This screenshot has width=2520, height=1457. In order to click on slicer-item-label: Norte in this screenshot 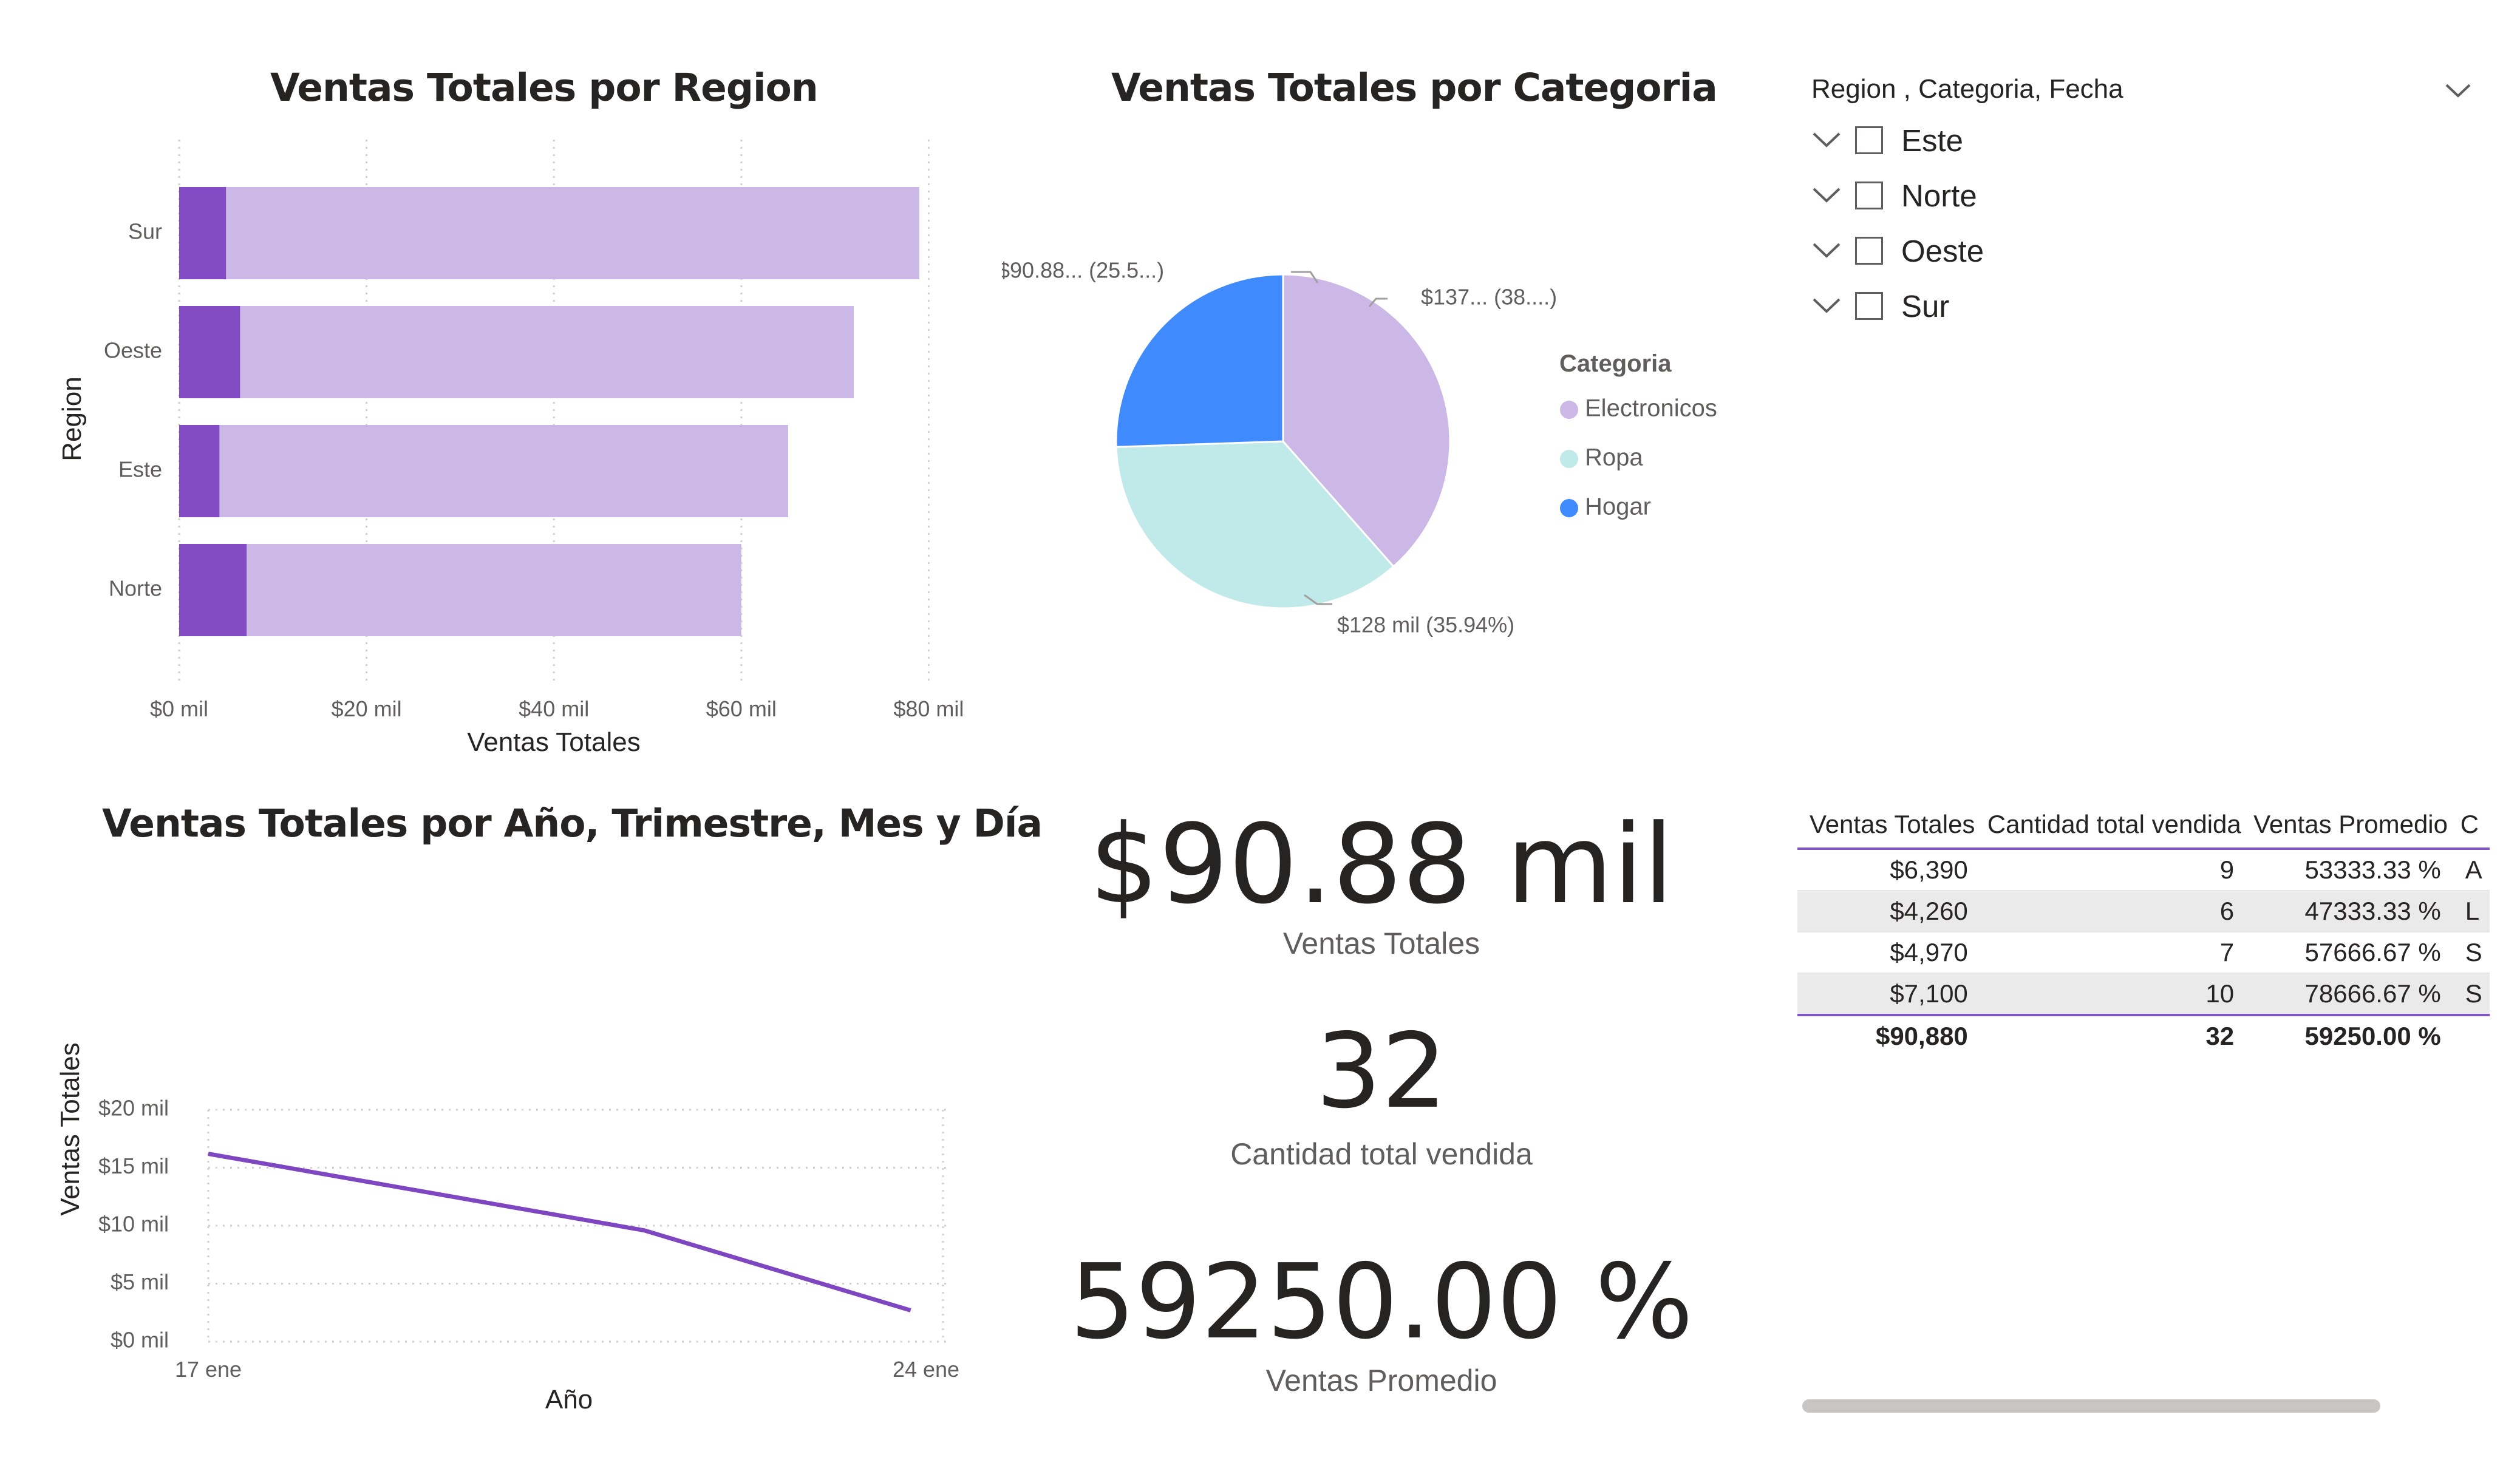, I will do `click(1939, 195)`.